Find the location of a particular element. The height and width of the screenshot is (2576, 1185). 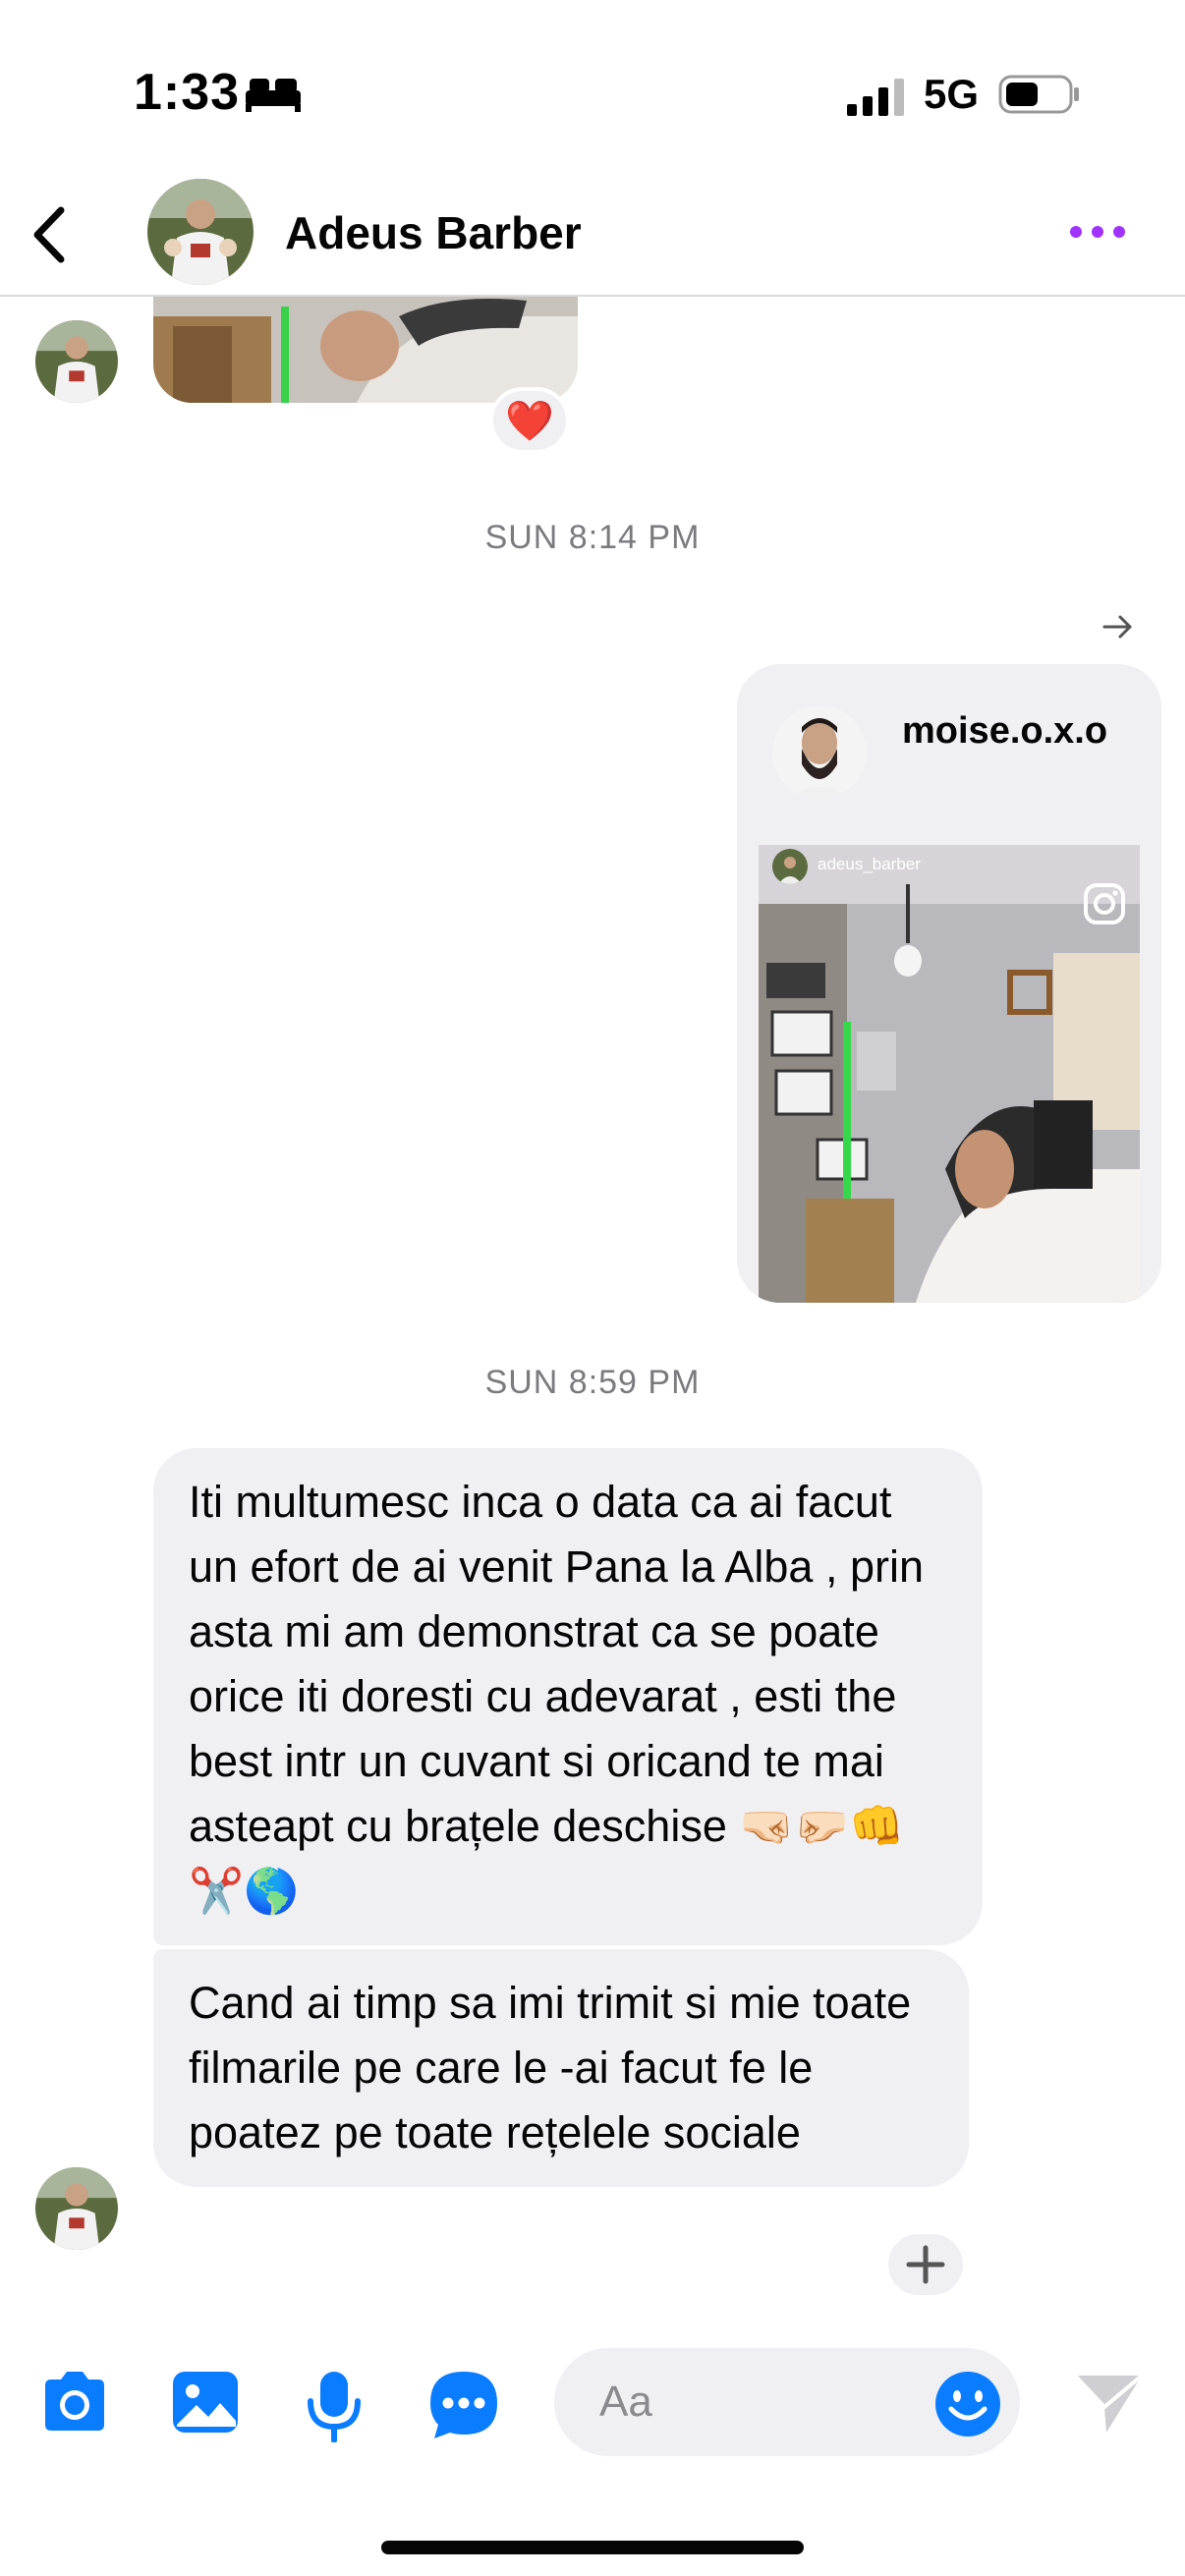

reel-username: adeus_barber is located at coordinates (870, 864).